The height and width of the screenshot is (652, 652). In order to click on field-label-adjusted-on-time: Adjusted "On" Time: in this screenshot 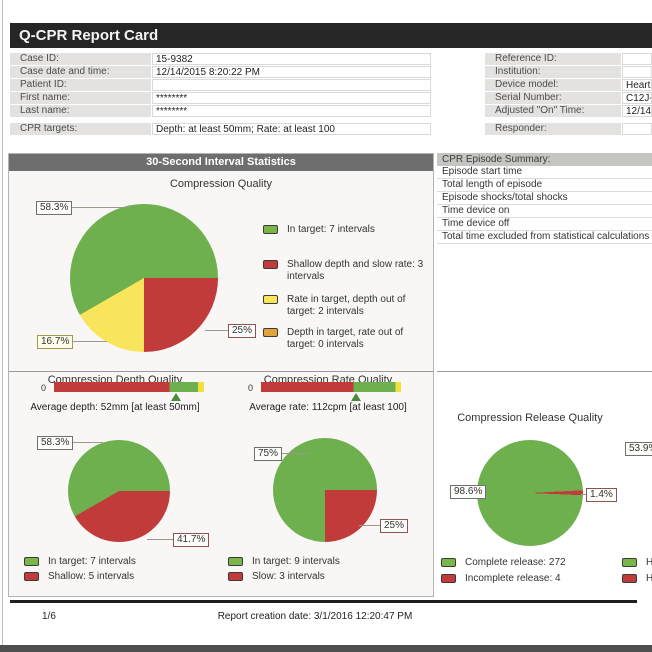, I will do `click(553, 111)`.